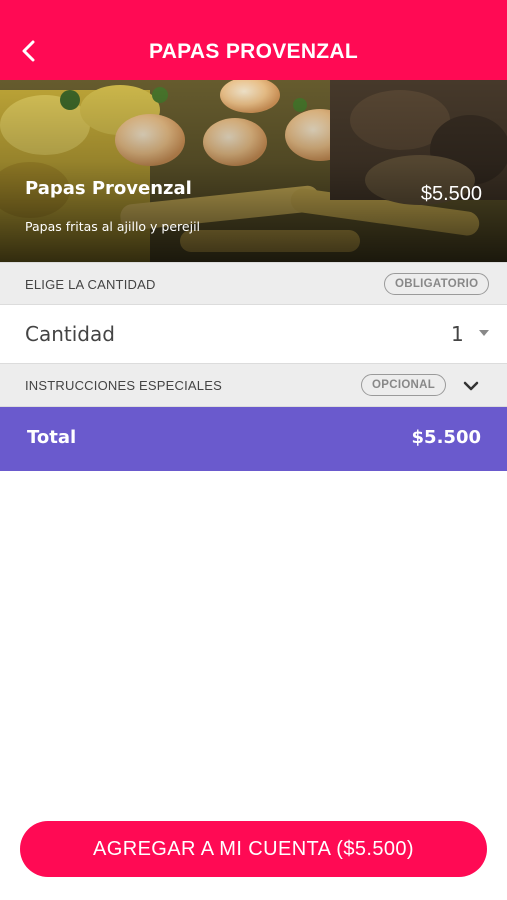 The height and width of the screenshot is (900, 507). What do you see at coordinates (253, 283) in the screenshot?
I see `quantity-section-header: ELIGE LA CANTIDAD OBLIGATORIO` at bounding box center [253, 283].